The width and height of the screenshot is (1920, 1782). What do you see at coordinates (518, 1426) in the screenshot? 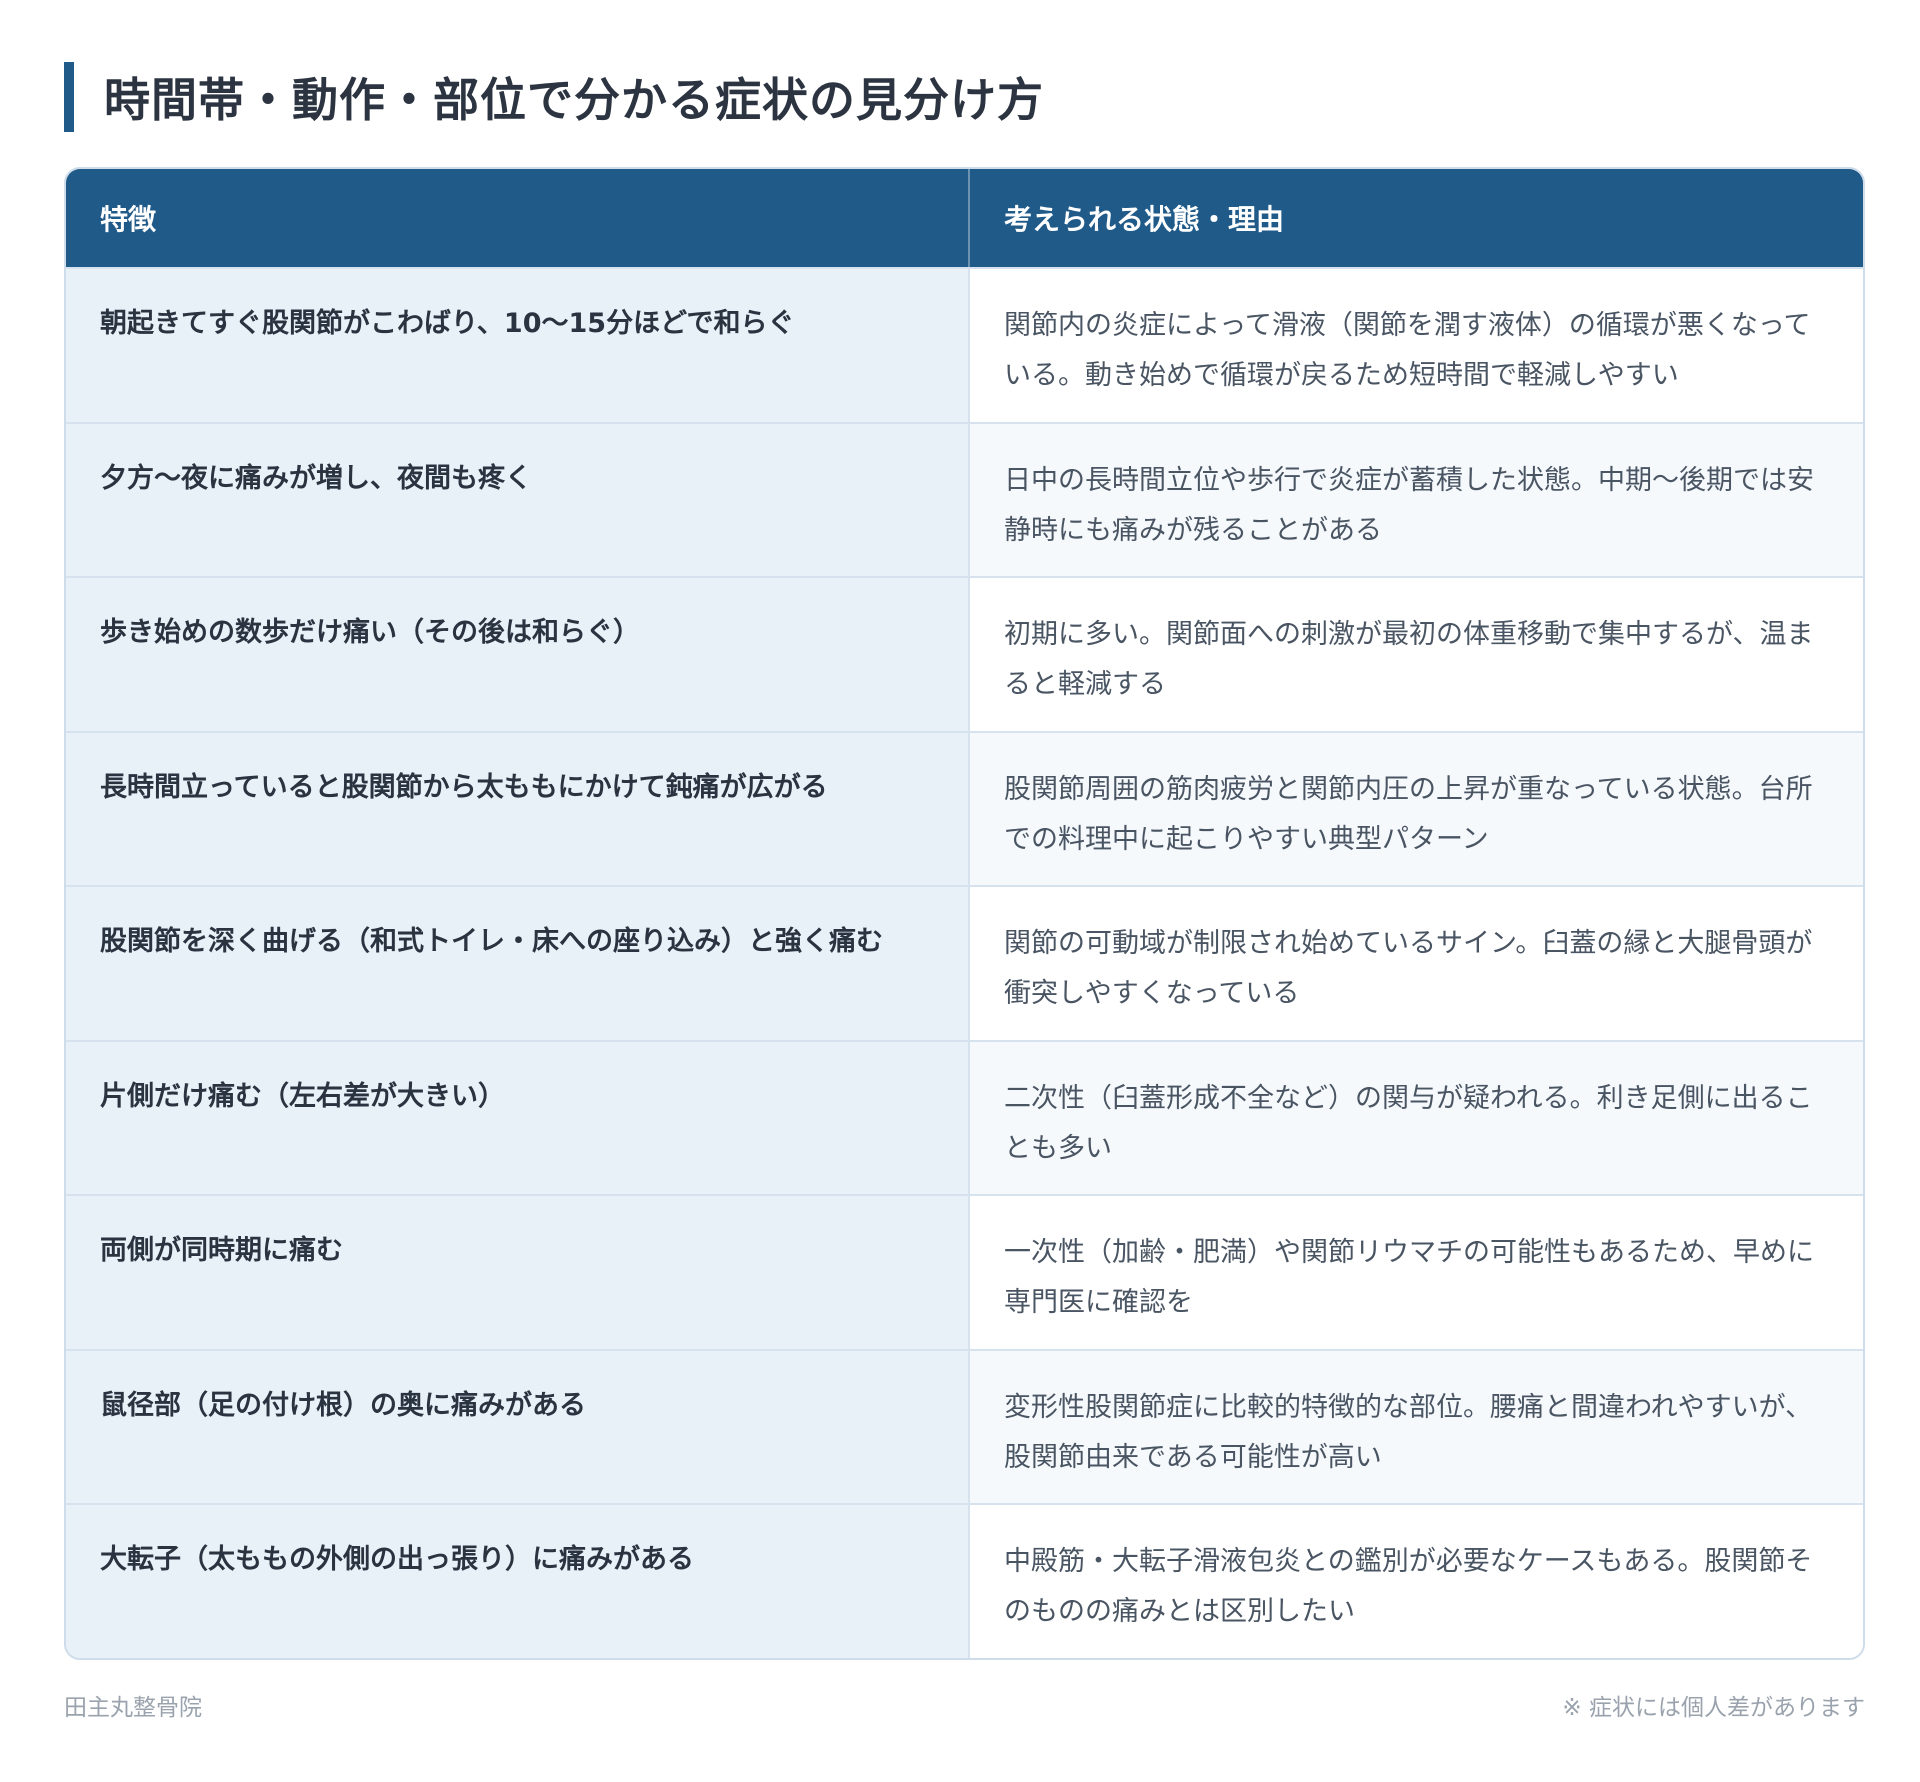
I see `feature-cell: 鼠径部（足の付け根）の奥に痛みがある` at bounding box center [518, 1426].